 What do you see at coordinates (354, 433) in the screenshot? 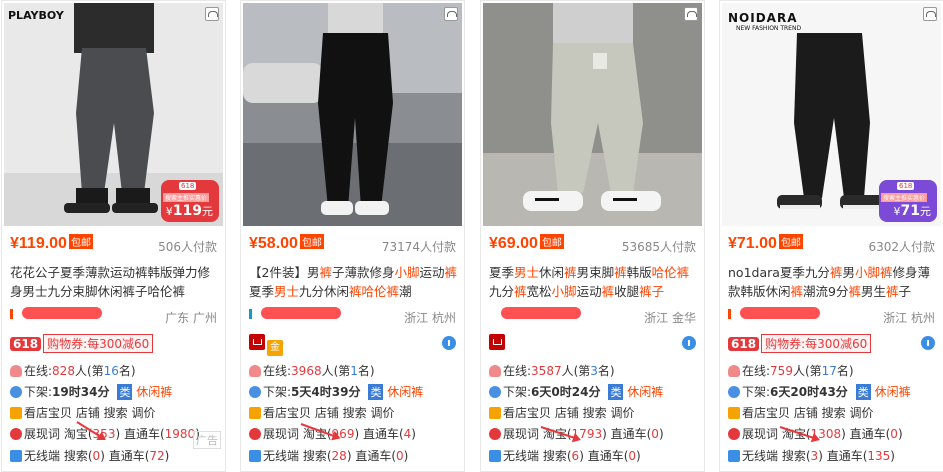
I see `show-words-line: 展现词 淘宝(969) 直通车(4)` at bounding box center [354, 433].